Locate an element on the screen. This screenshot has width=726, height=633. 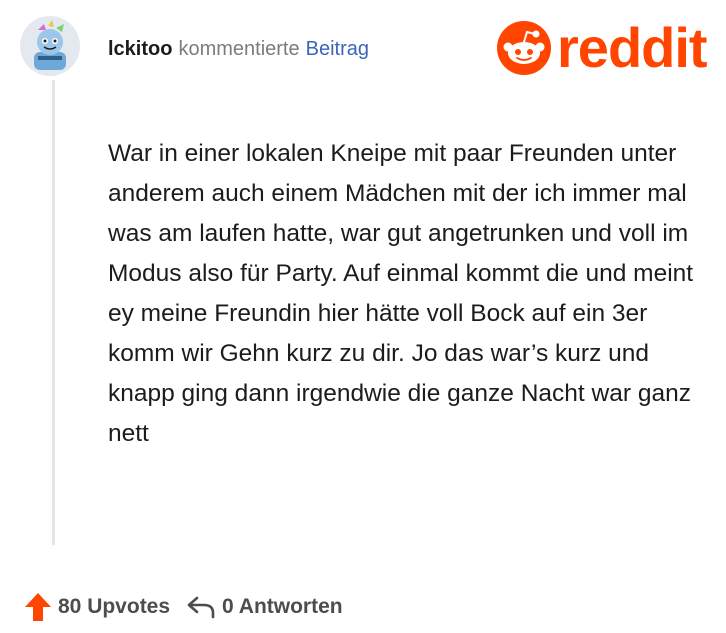
upvote-button: 80 Upvotes is located at coordinates (97, 607).